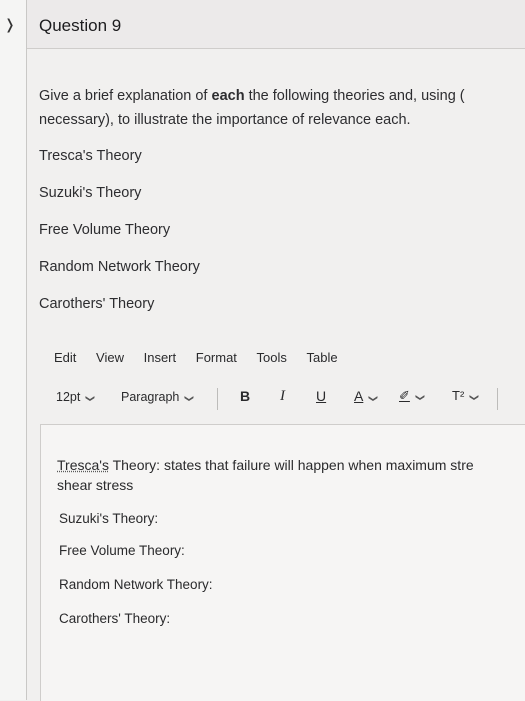 This screenshot has height=701, width=525. I want to click on list-item: Tresca's Theory, so click(90, 156).